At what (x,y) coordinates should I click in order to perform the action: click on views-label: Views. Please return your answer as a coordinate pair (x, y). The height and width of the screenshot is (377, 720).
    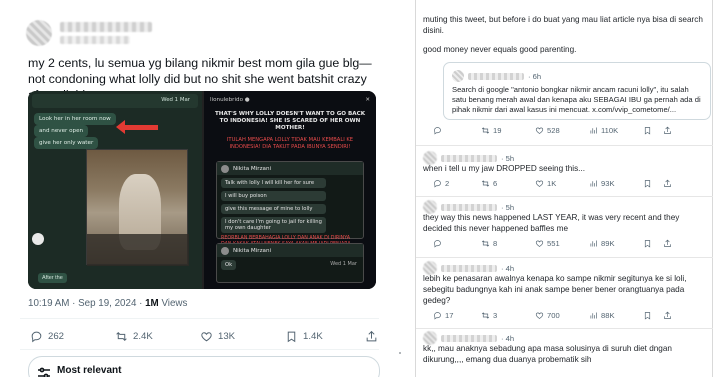
    Looking at the image, I should click on (173, 303).